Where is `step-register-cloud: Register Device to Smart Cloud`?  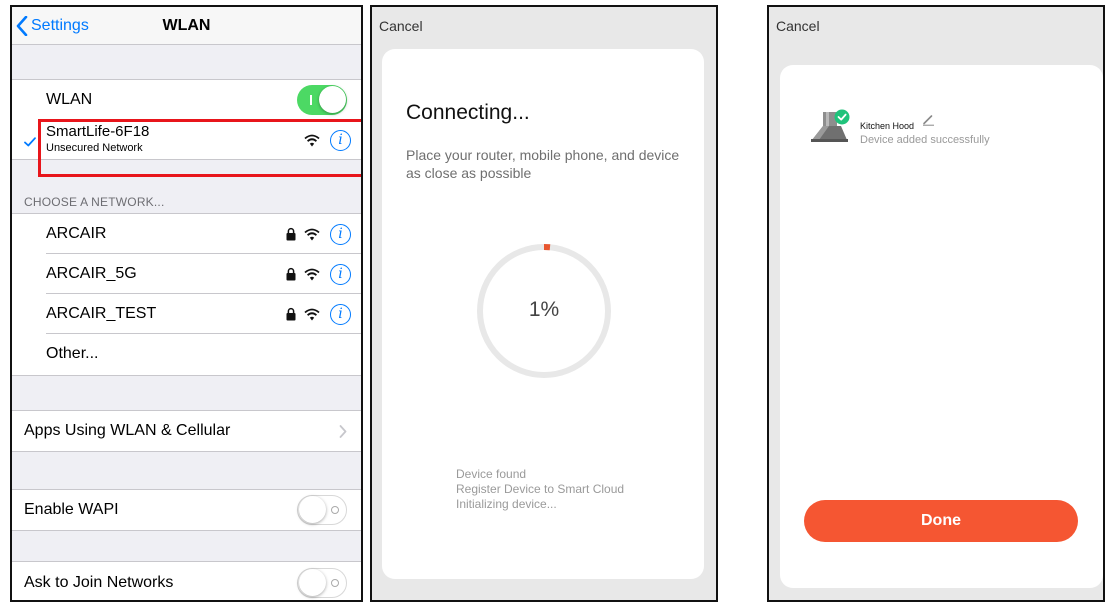
step-register-cloud: Register Device to Smart Cloud is located at coordinates (540, 489).